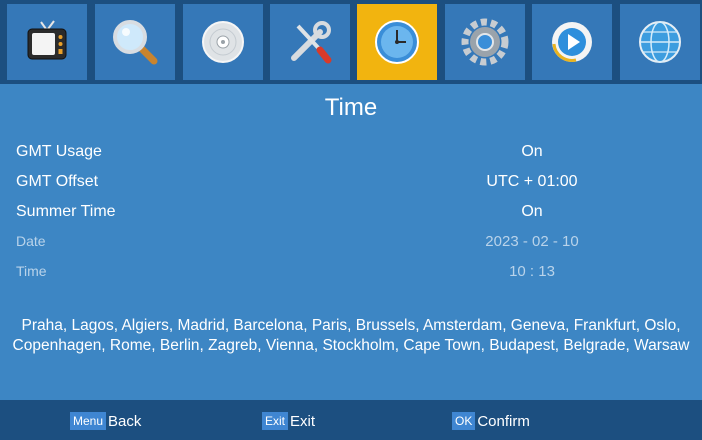 The width and height of the screenshot is (702, 440). What do you see at coordinates (351, 153) in the screenshot?
I see `setting-gmt-usage: GMT Usage On` at bounding box center [351, 153].